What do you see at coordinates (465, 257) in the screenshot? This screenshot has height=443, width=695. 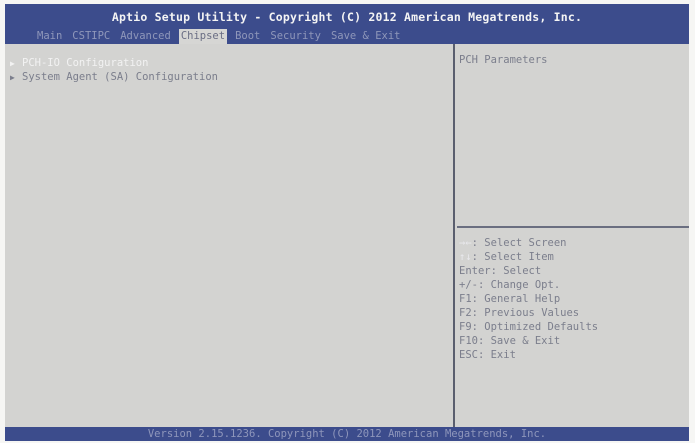 I see `key-label: ↑↓` at bounding box center [465, 257].